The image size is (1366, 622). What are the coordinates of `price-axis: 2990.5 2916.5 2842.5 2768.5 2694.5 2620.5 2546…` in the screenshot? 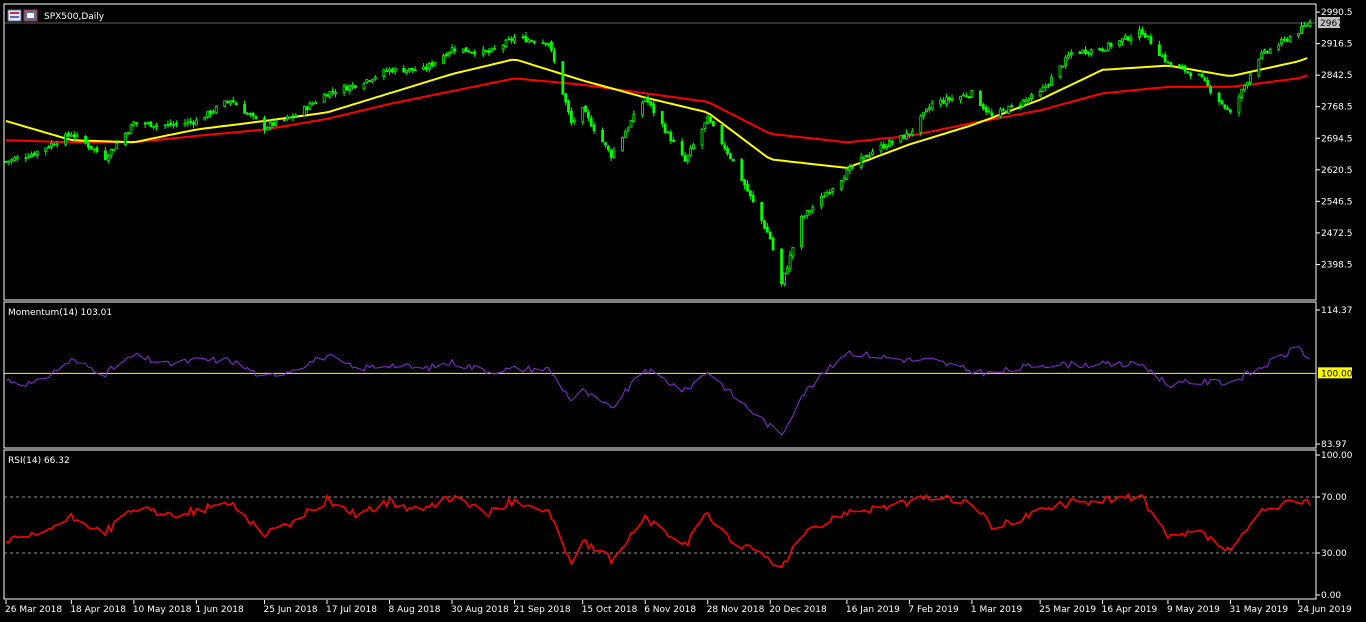 It's located at (1334, 139).